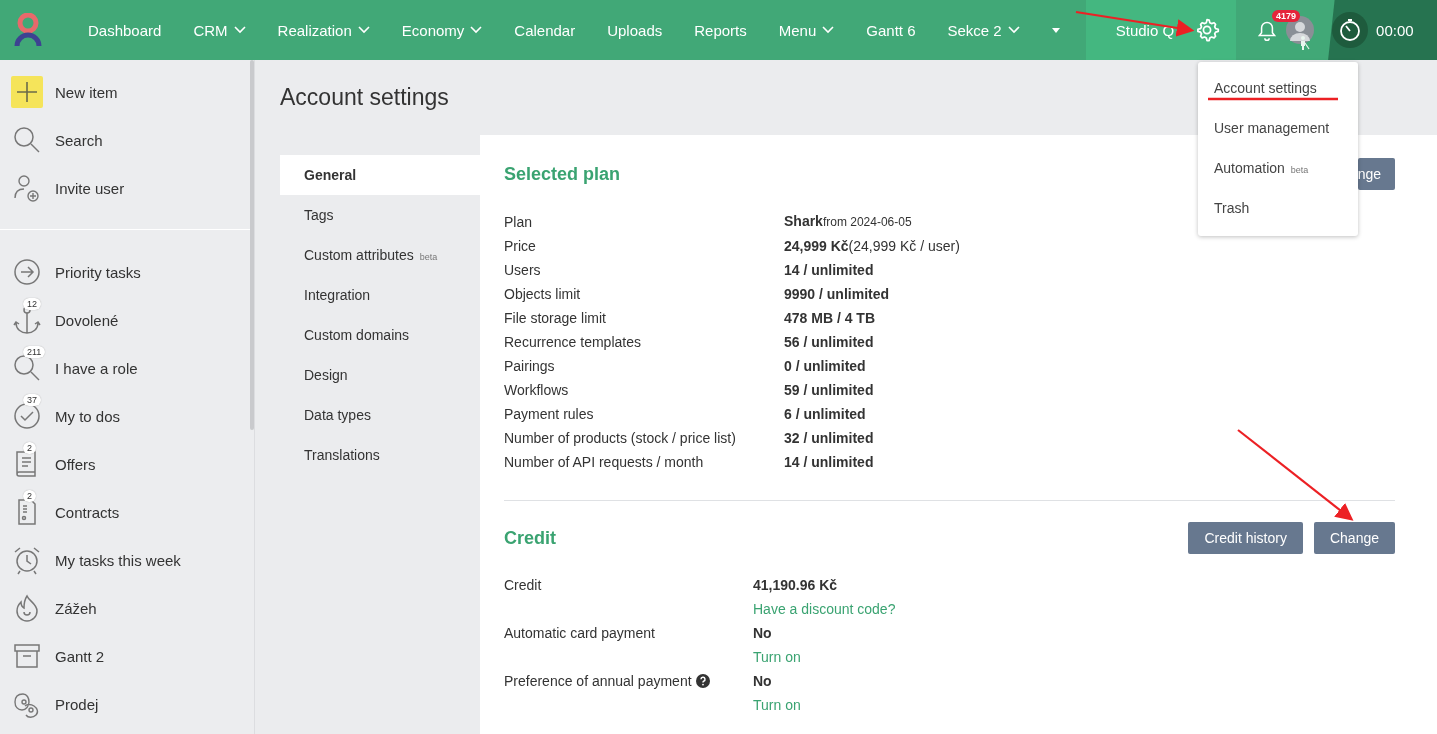  I want to click on field-label: Objects limit, so click(543, 294).